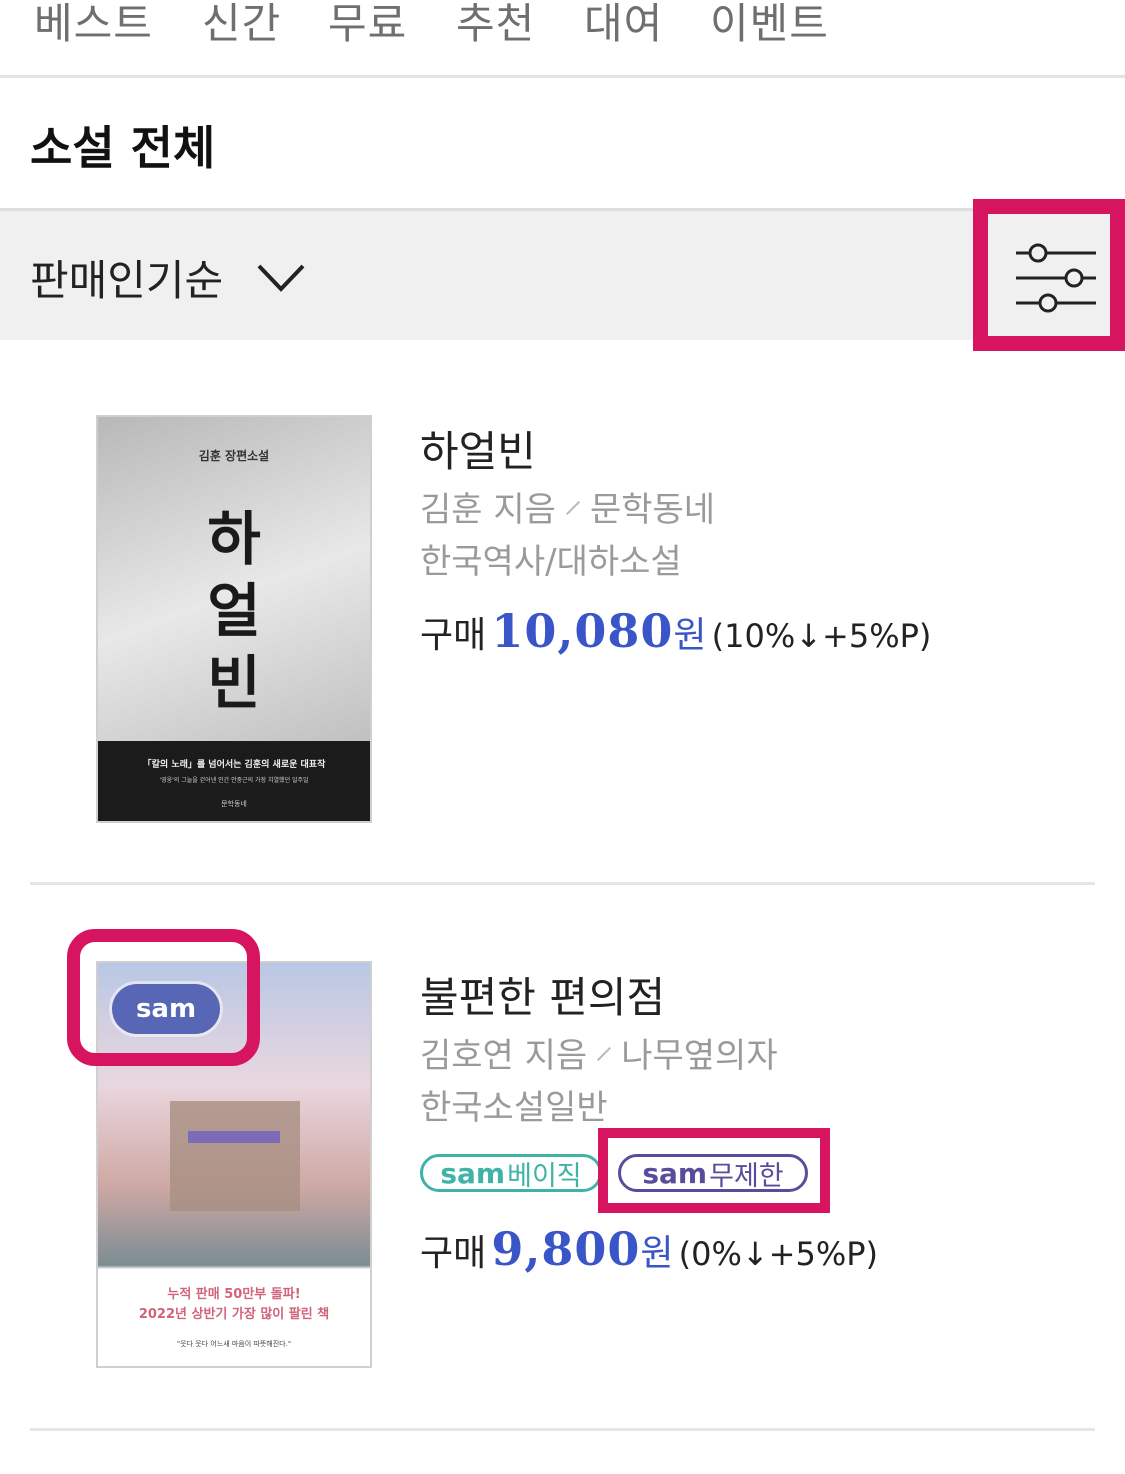  I want to click on tab-free: 무료, so click(367, 25).